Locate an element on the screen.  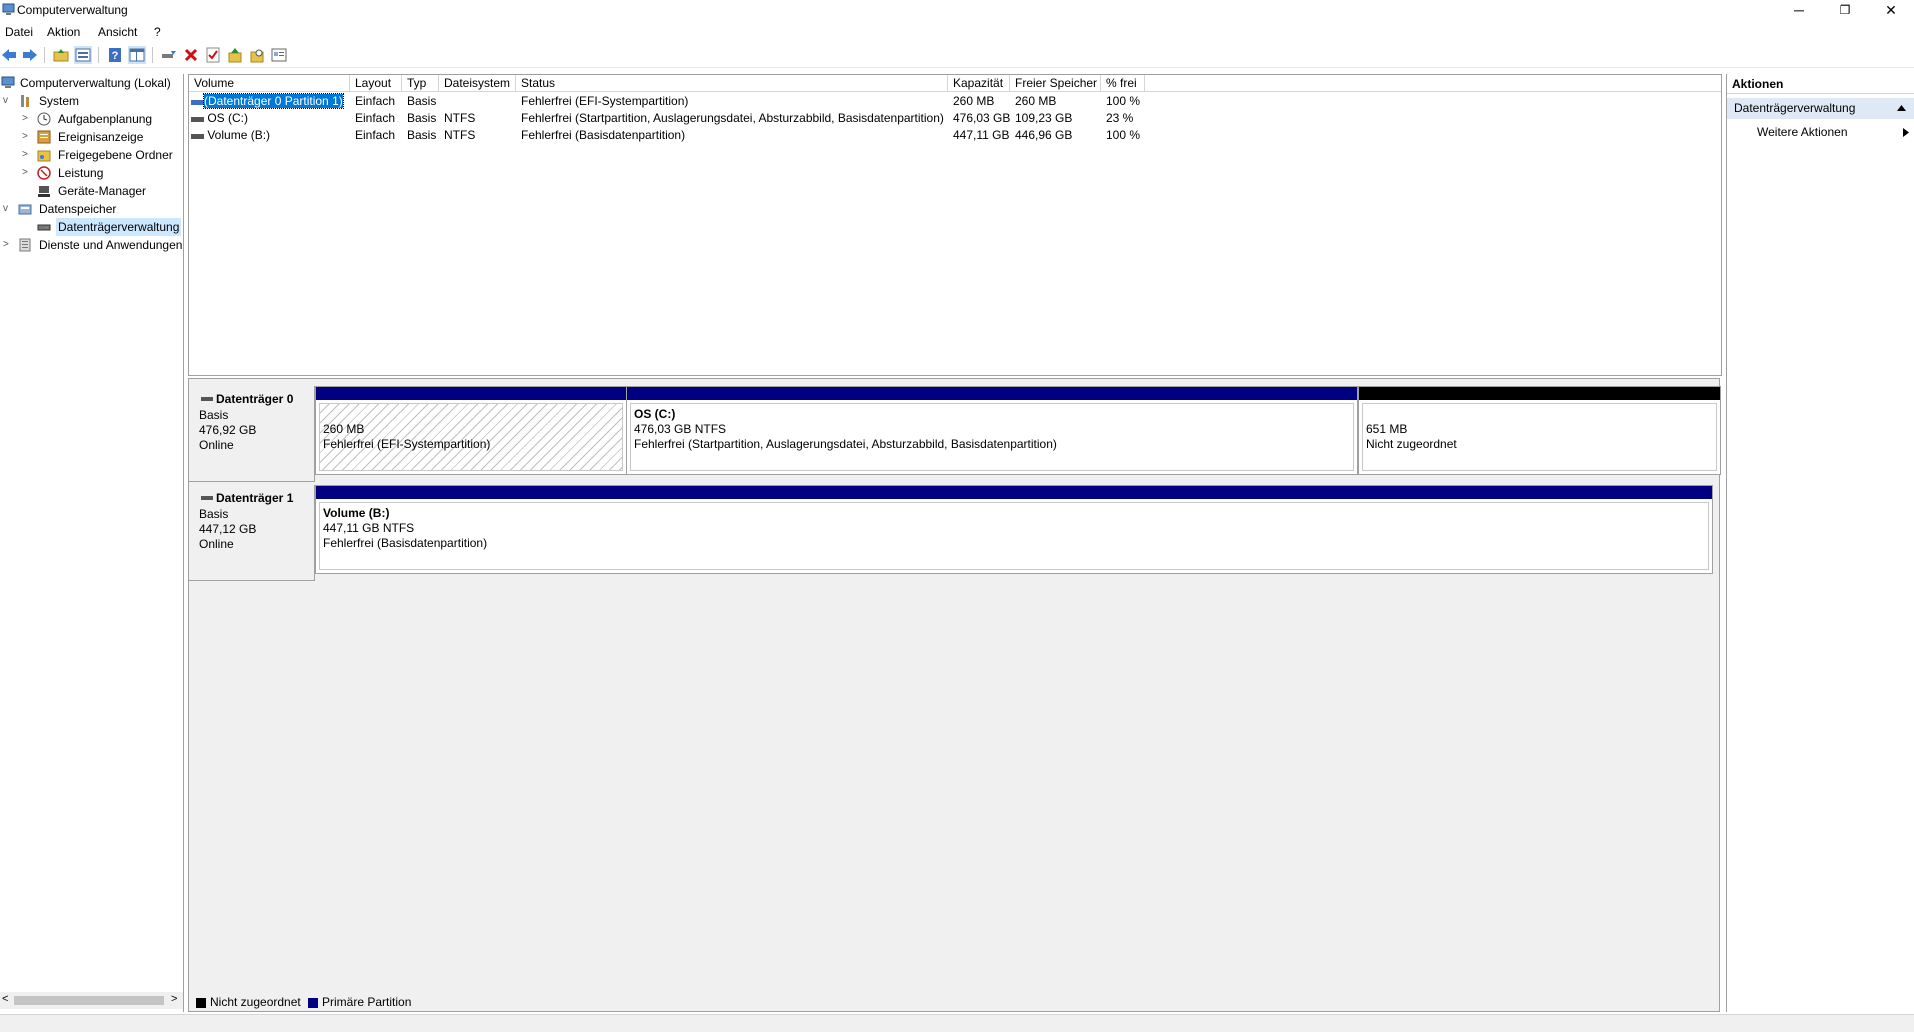
partition-efi: 260 MB Fehlerfrei (EFI-Systempartition) is located at coordinates (471, 430).